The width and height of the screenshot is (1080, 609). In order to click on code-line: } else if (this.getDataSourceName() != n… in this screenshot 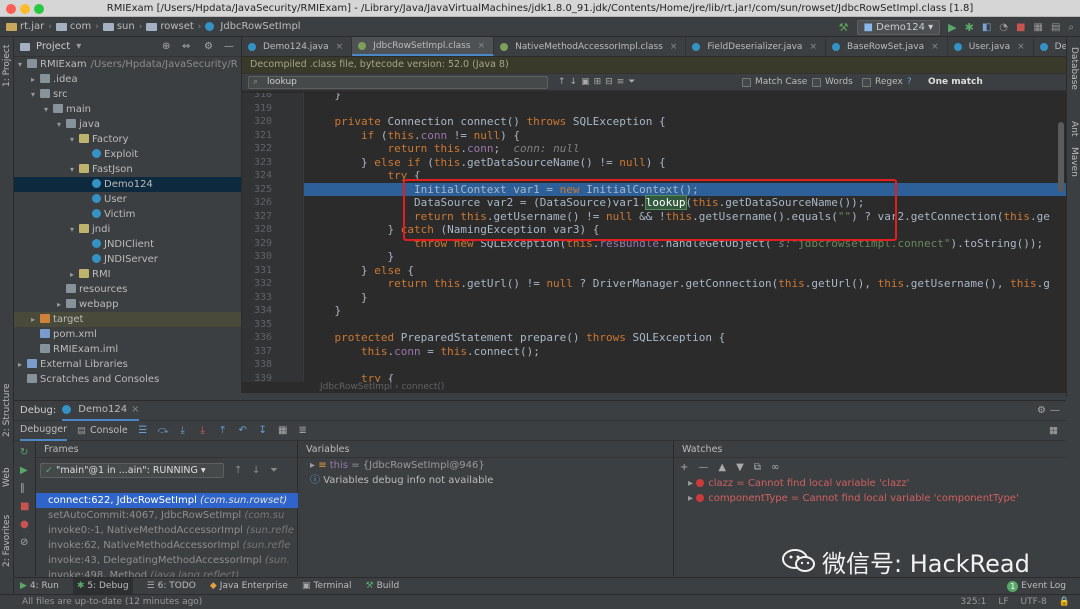, I will do `click(487, 163)`.